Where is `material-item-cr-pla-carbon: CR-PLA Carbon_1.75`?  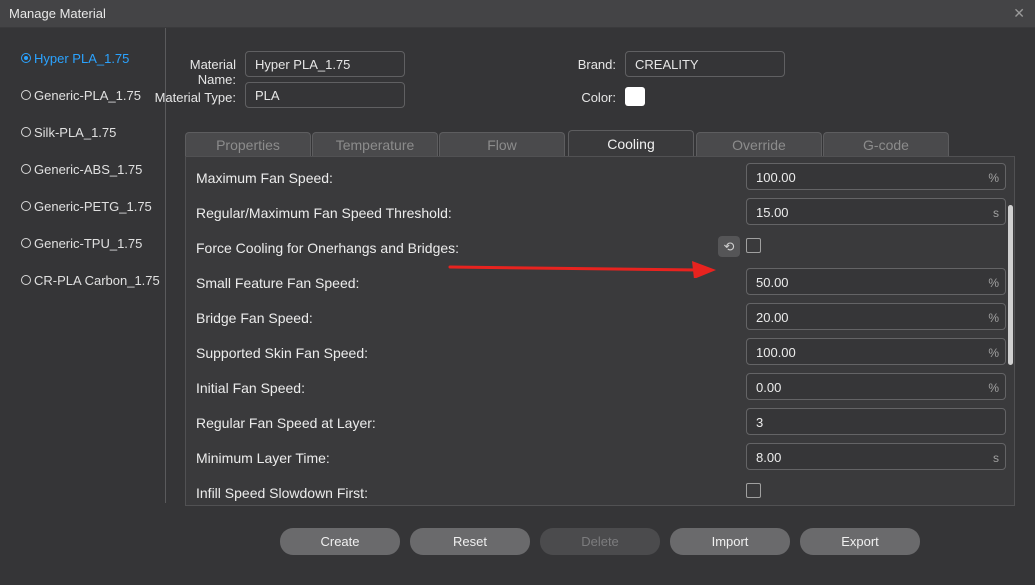
material-item-cr-pla-carbon: CR-PLA Carbon_1.75 is located at coordinates (90, 280).